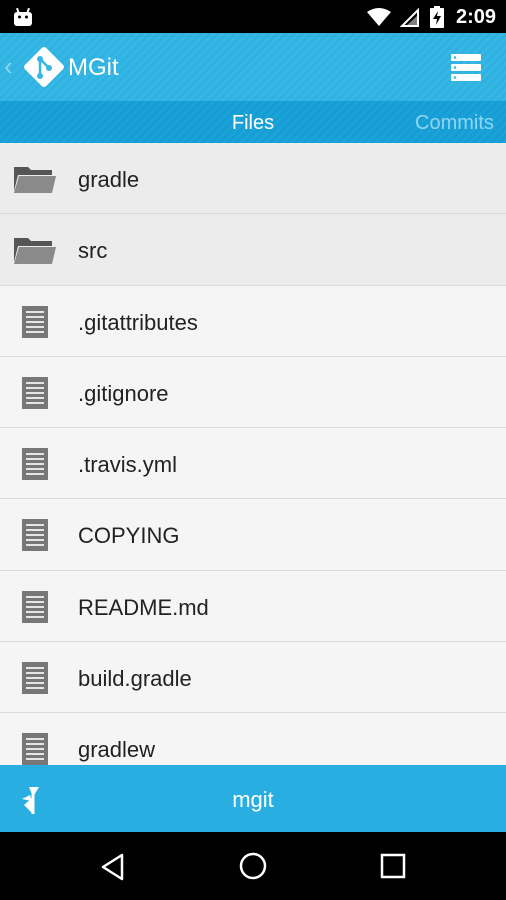 Image resolution: width=506 pixels, height=900 pixels. Describe the element at coordinates (393, 866) in the screenshot. I see `recents-icon` at that location.